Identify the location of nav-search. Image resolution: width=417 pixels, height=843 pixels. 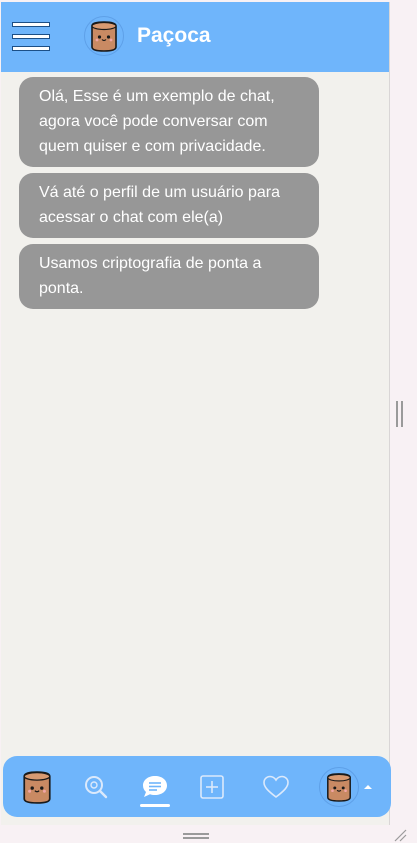
(96, 786).